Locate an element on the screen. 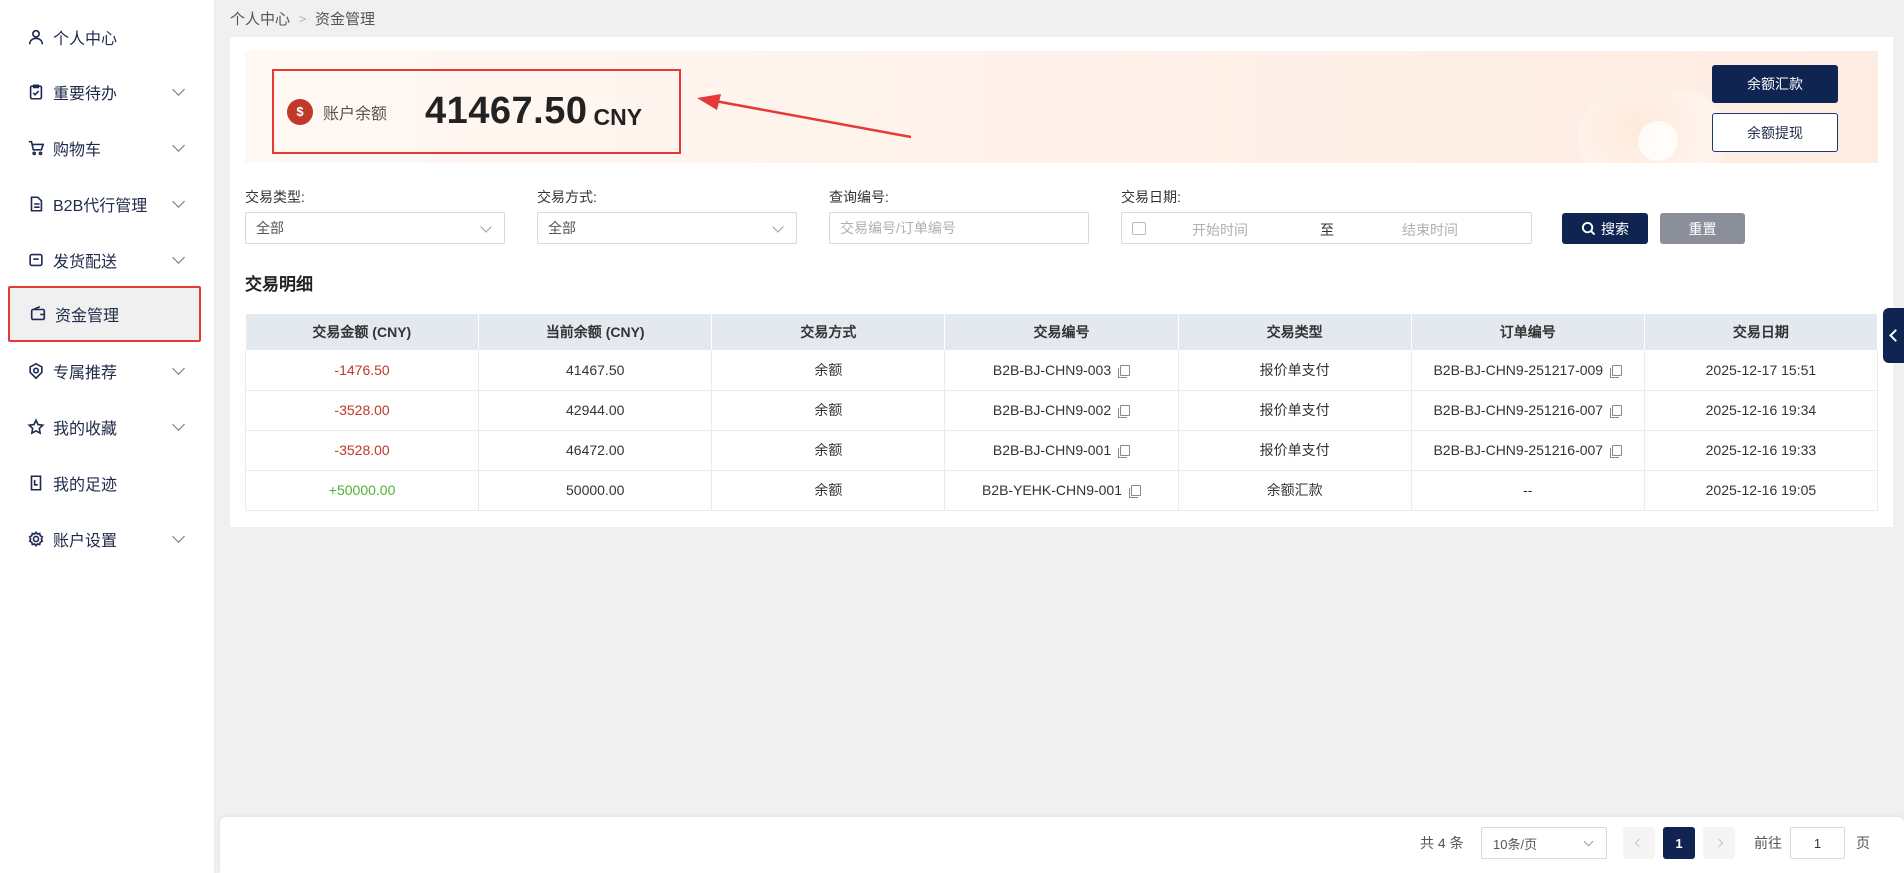  star-icon is located at coordinates (36, 427).